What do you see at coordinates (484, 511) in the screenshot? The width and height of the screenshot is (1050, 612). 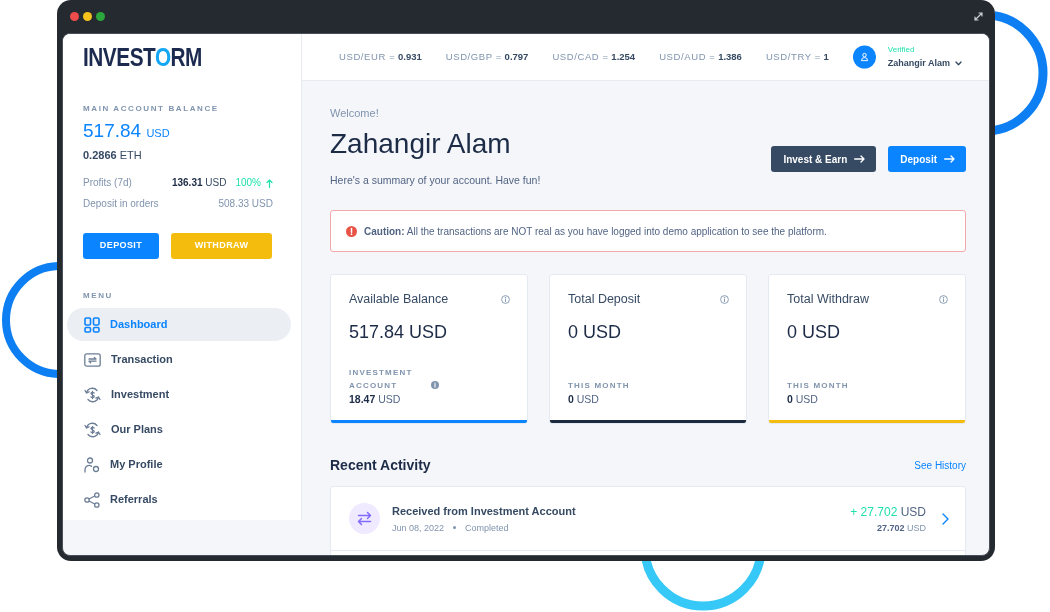 I see `activity-title: Received from Investment Account` at bounding box center [484, 511].